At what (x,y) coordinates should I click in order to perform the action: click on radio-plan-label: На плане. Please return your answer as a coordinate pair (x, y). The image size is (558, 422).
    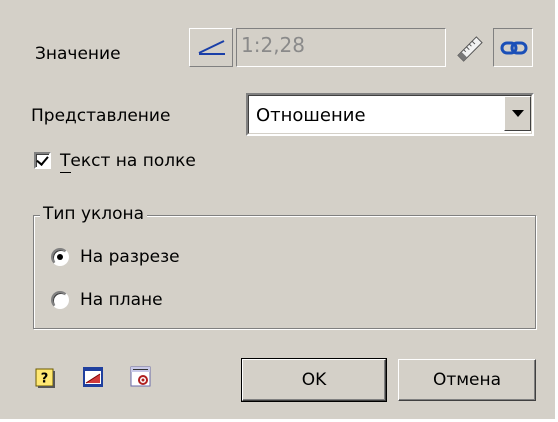
    Looking at the image, I should click on (121, 300).